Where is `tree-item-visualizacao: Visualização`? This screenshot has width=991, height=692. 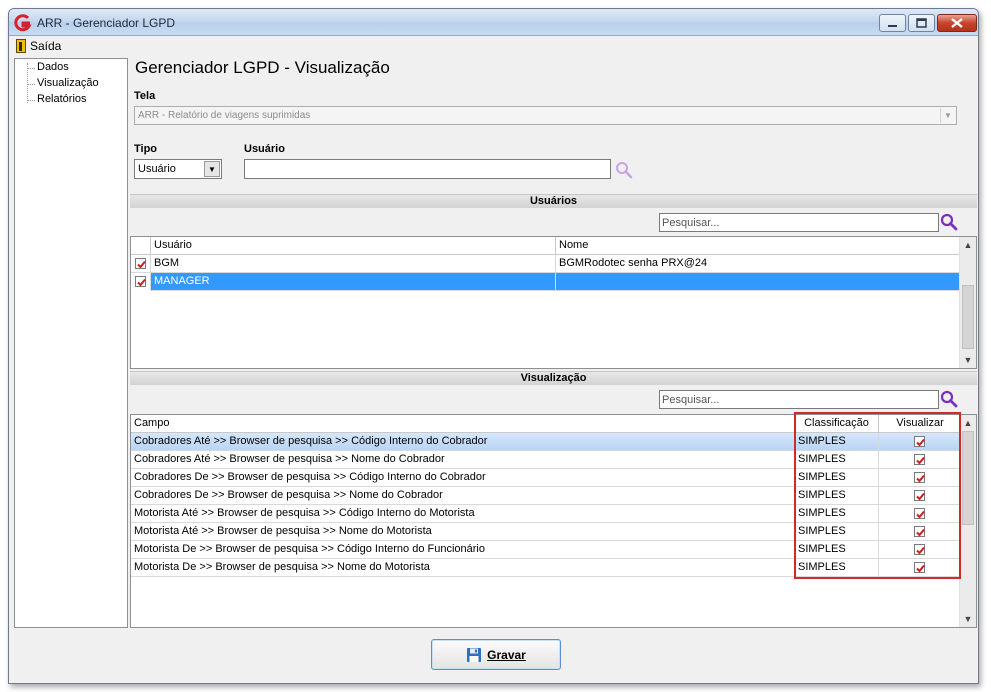
tree-item-visualizacao: Visualização is located at coordinates (68, 83).